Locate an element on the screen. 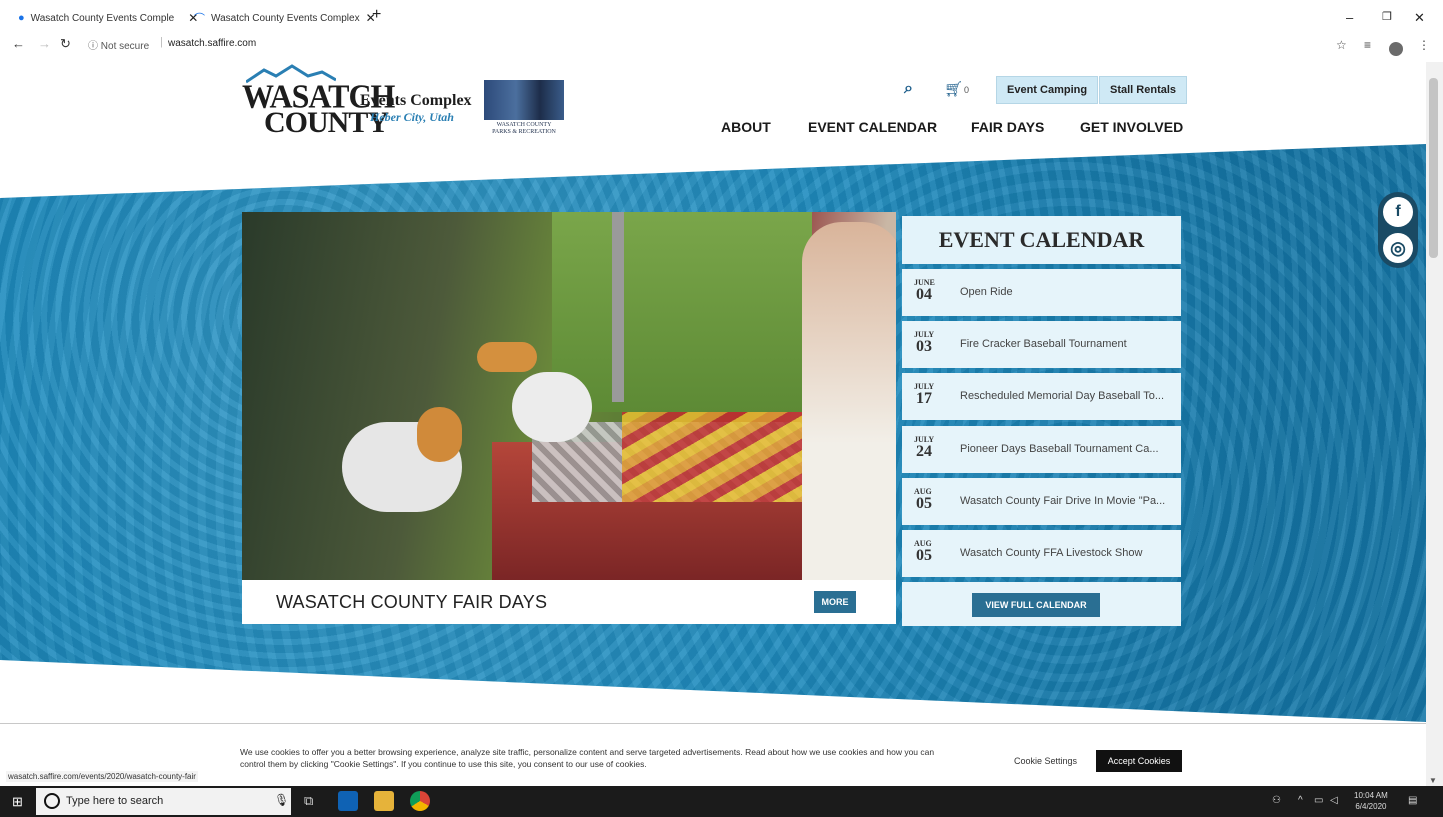 The width and height of the screenshot is (1443, 817). windows-start-icon: ⊞ is located at coordinates (17, 802).